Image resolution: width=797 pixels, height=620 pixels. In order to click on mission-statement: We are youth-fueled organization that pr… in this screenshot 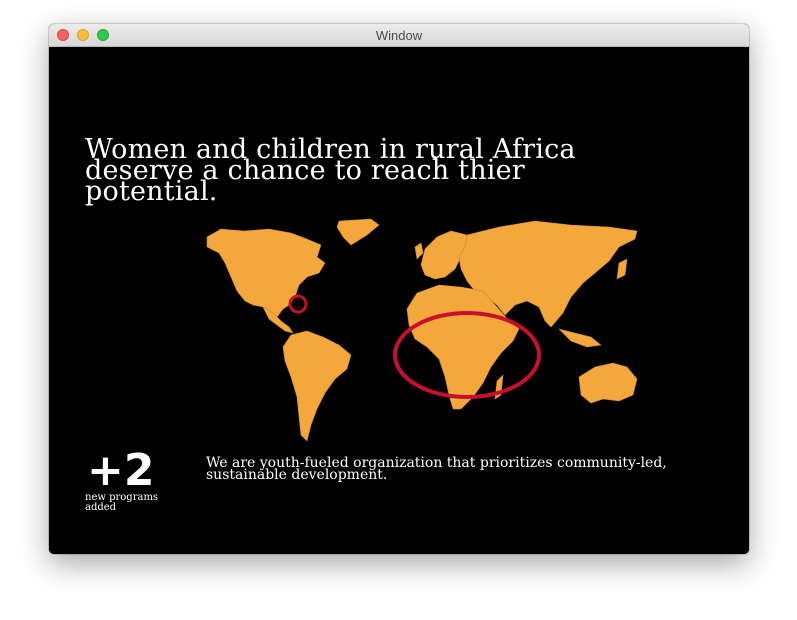, I will do `click(436, 469)`.